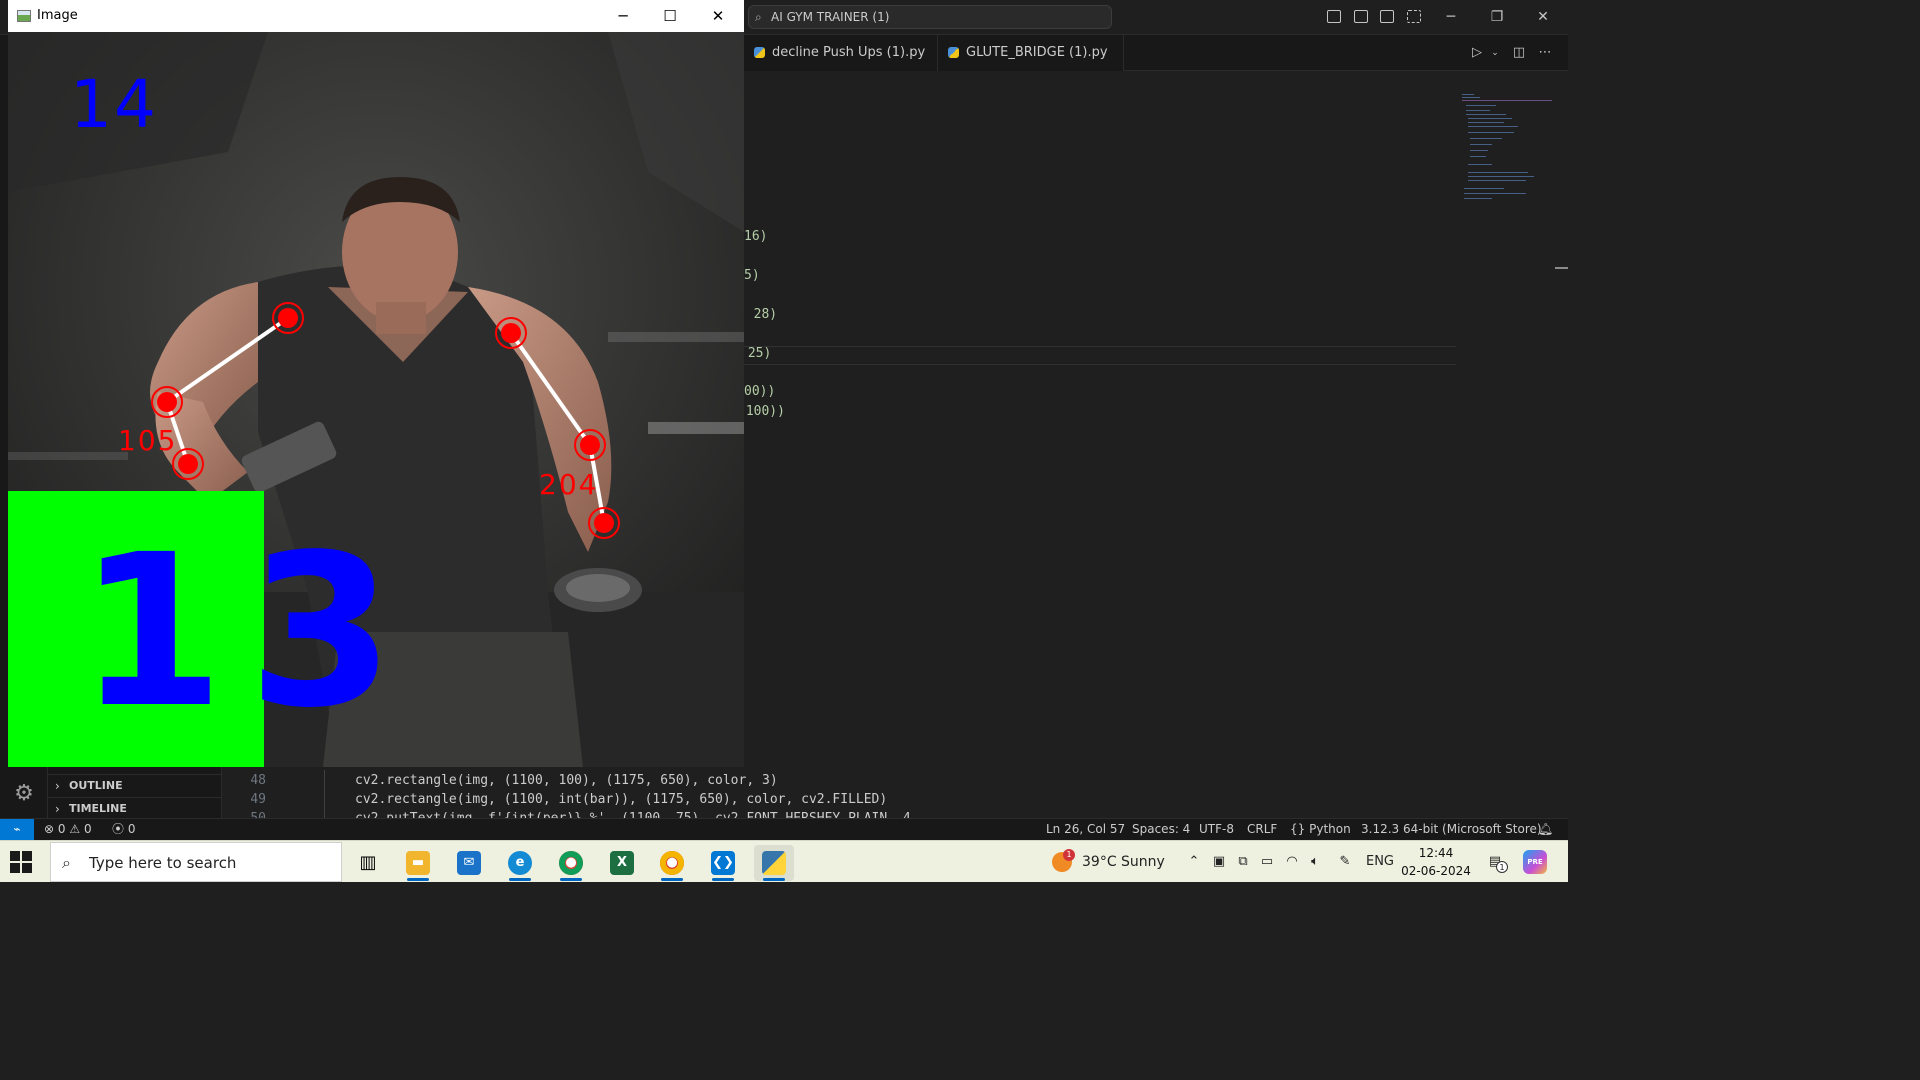  I want to click on image-window-titlebar: Image ─ ☐ ✕, so click(376, 16).